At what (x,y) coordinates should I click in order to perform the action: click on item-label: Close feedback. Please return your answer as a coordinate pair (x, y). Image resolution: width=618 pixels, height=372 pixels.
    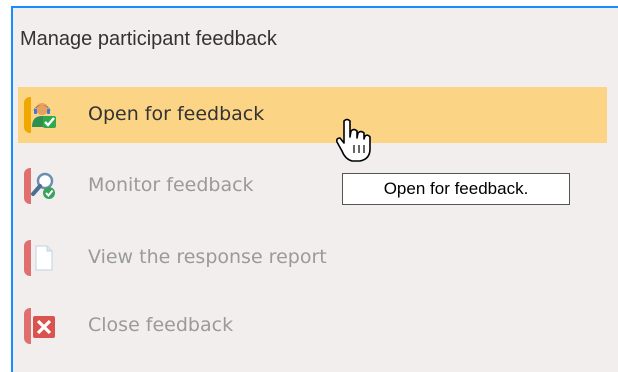
    Looking at the image, I should click on (161, 325).